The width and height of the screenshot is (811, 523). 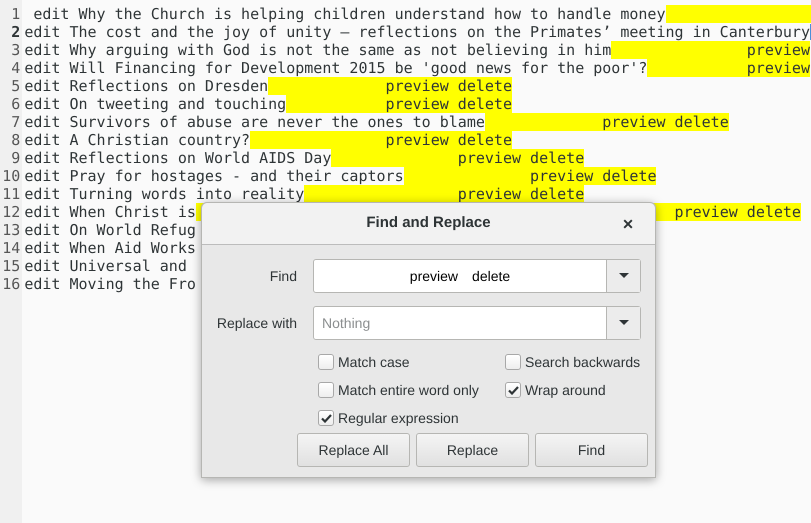 What do you see at coordinates (164, 194) in the screenshot?
I see `code-line: edit Turning words into reality` at bounding box center [164, 194].